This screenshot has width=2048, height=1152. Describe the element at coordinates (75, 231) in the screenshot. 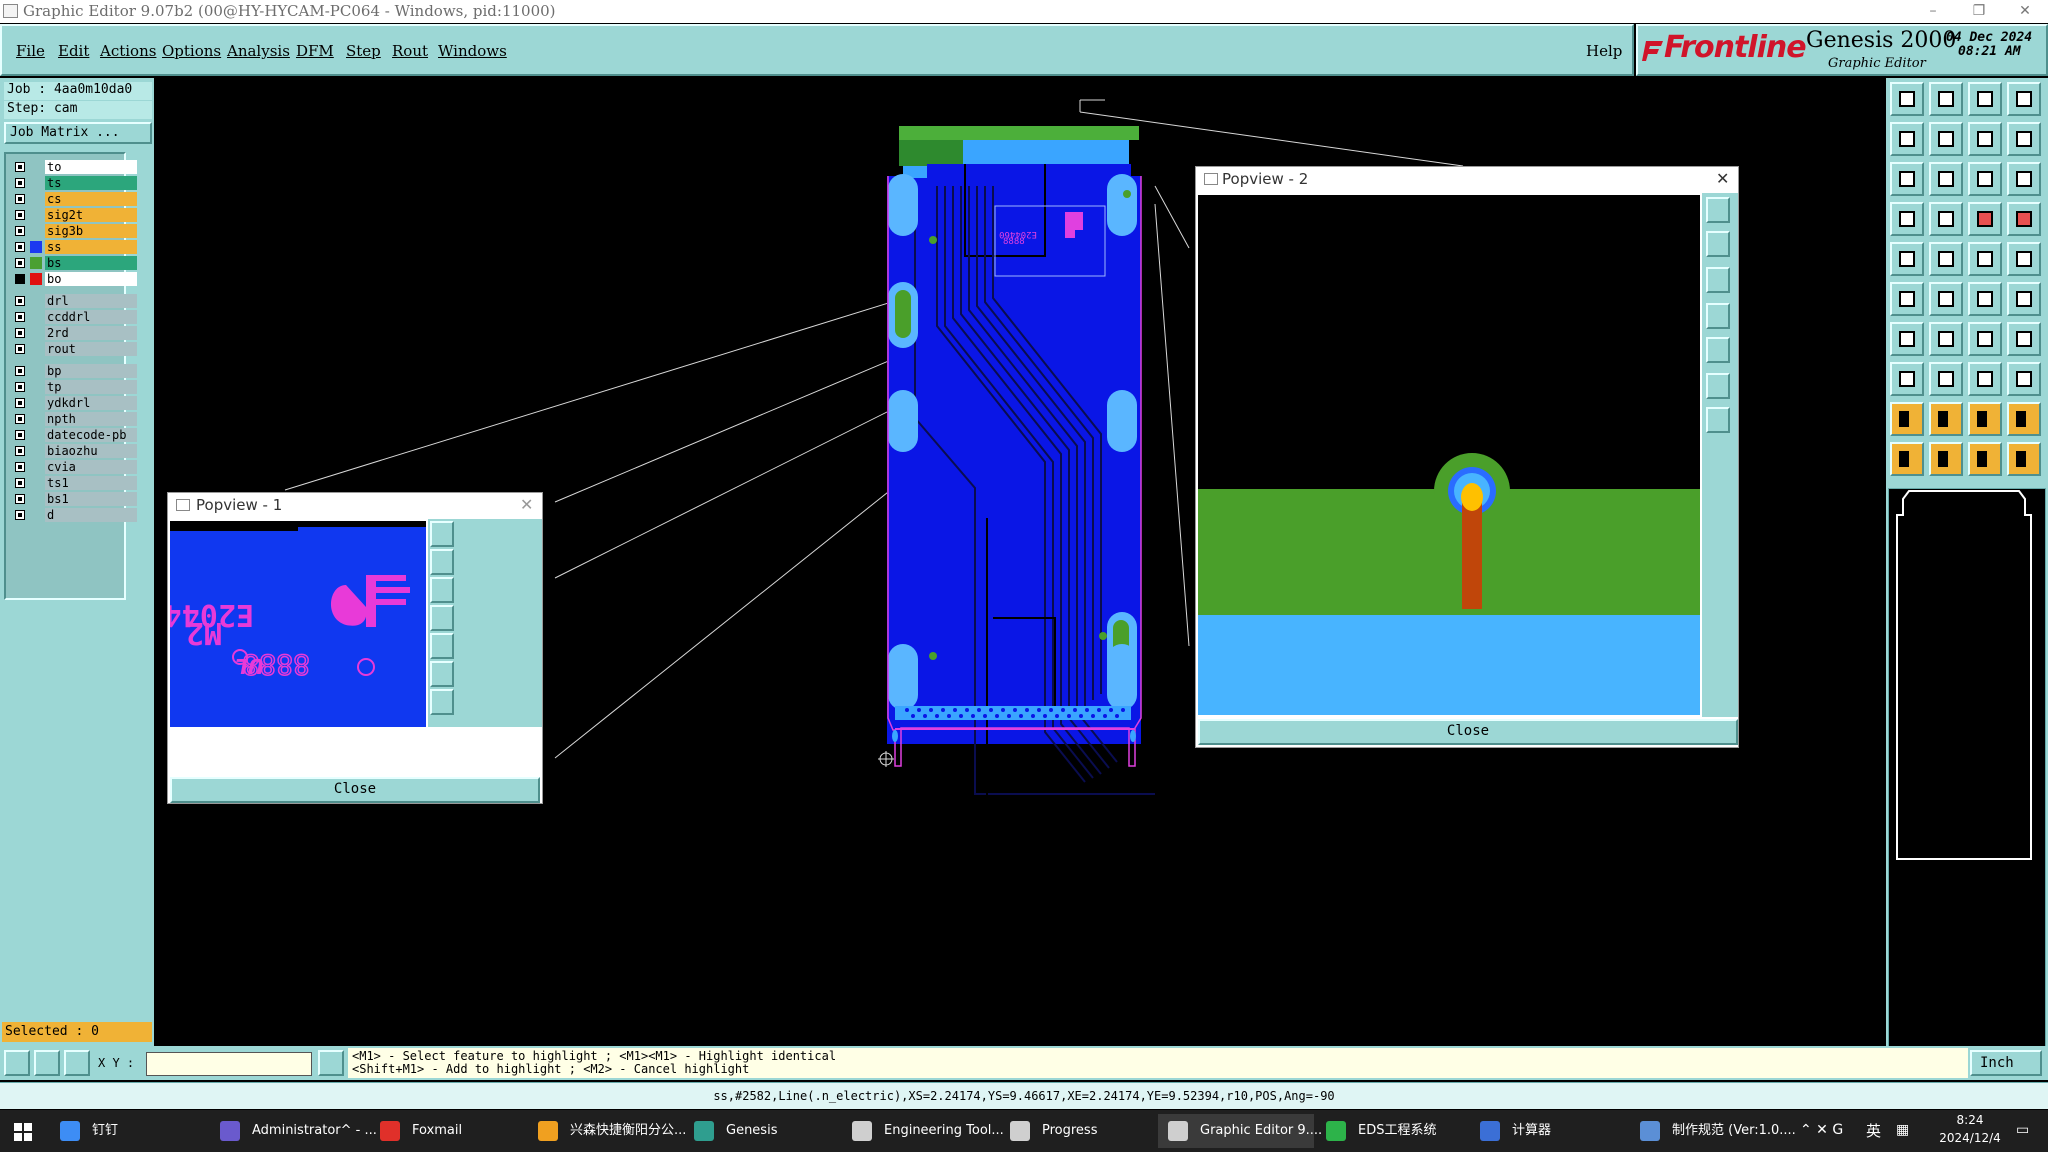

I see `layer-row-sig3b: sig3b` at that location.